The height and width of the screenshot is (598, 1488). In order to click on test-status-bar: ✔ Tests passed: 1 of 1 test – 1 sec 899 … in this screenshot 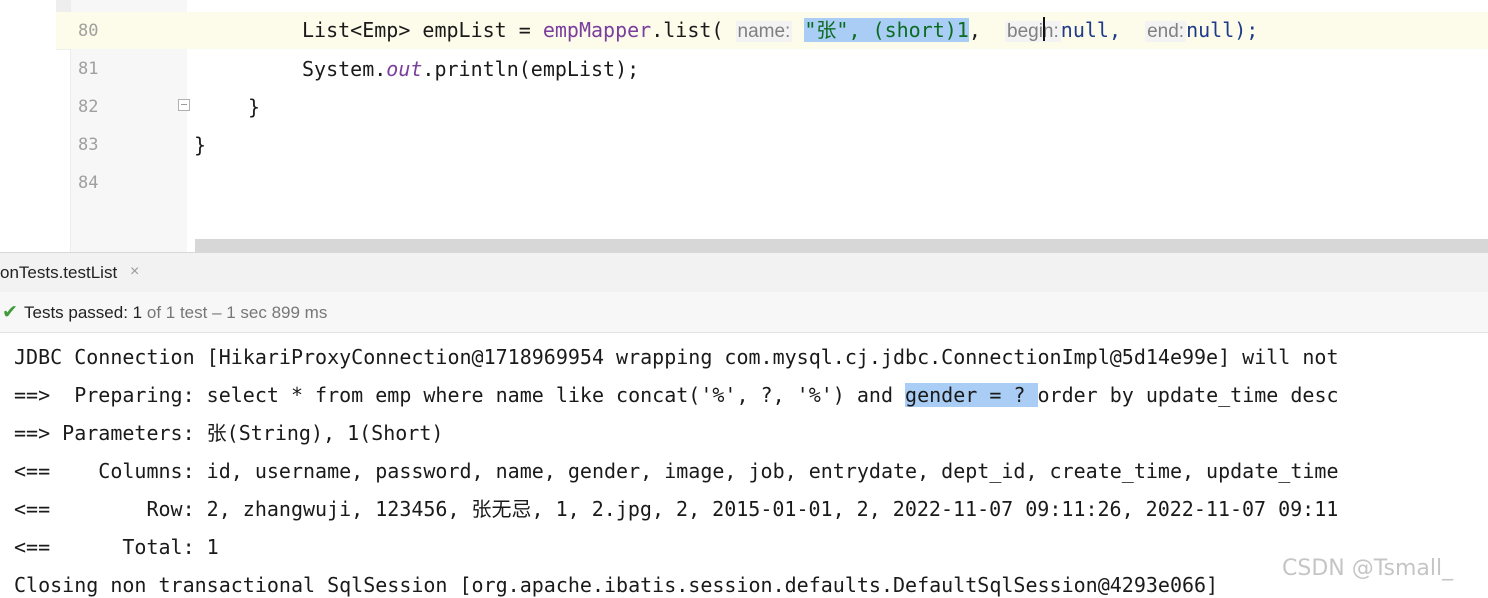, I will do `click(744, 312)`.